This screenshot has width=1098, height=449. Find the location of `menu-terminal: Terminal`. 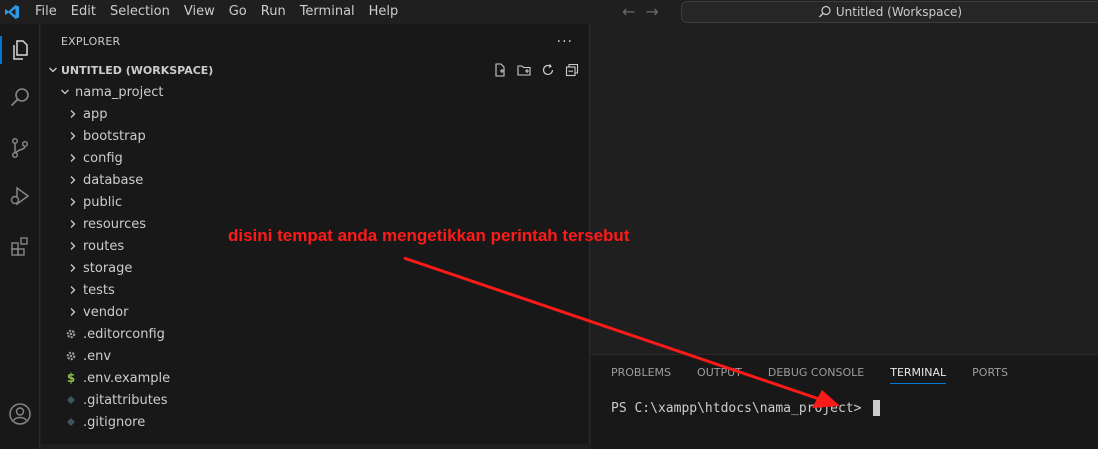

menu-terminal: Terminal is located at coordinates (327, 12).